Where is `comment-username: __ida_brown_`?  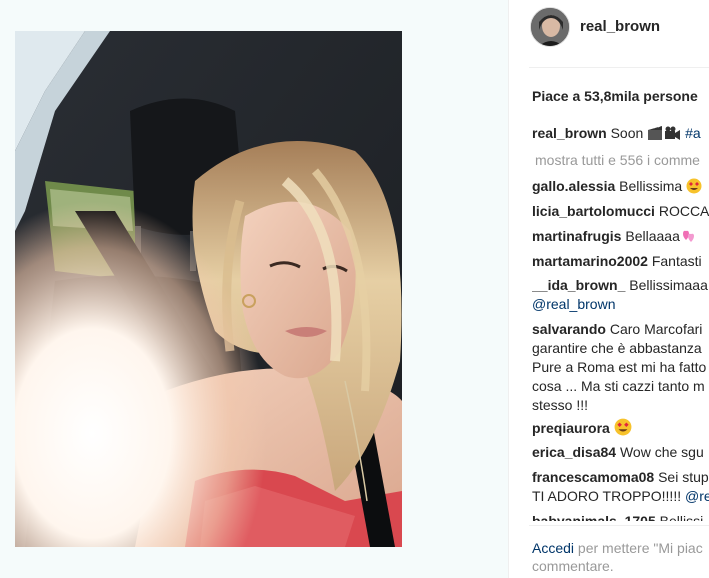 comment-username: __ida_brown_ is located at coordinates (578, 285).